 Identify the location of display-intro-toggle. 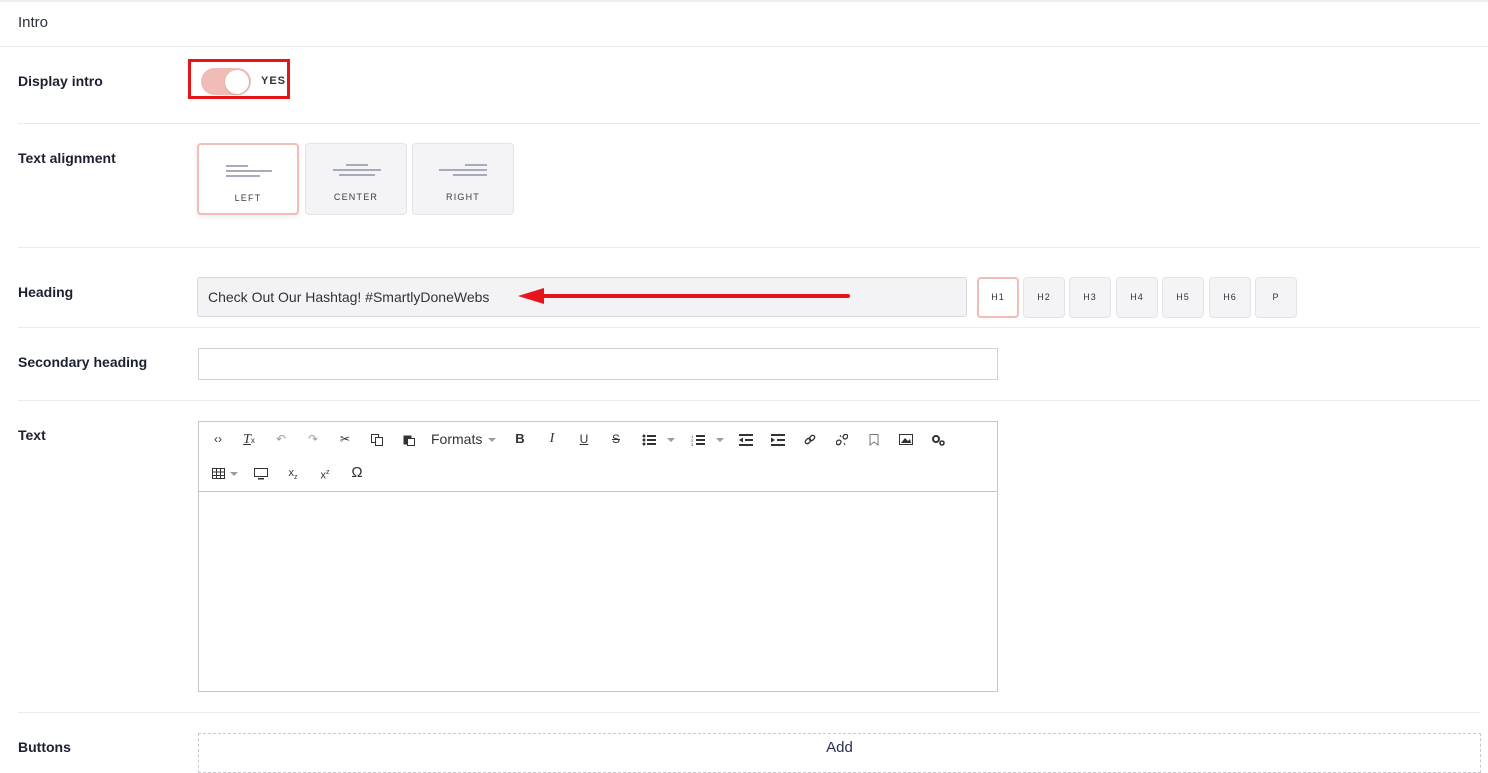
(226, 81).